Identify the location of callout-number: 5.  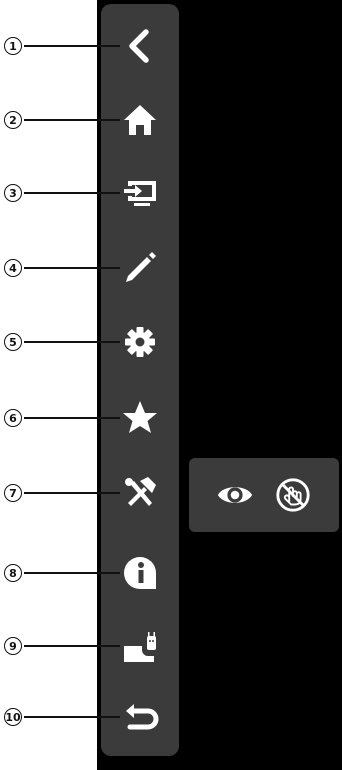
(13, 342).